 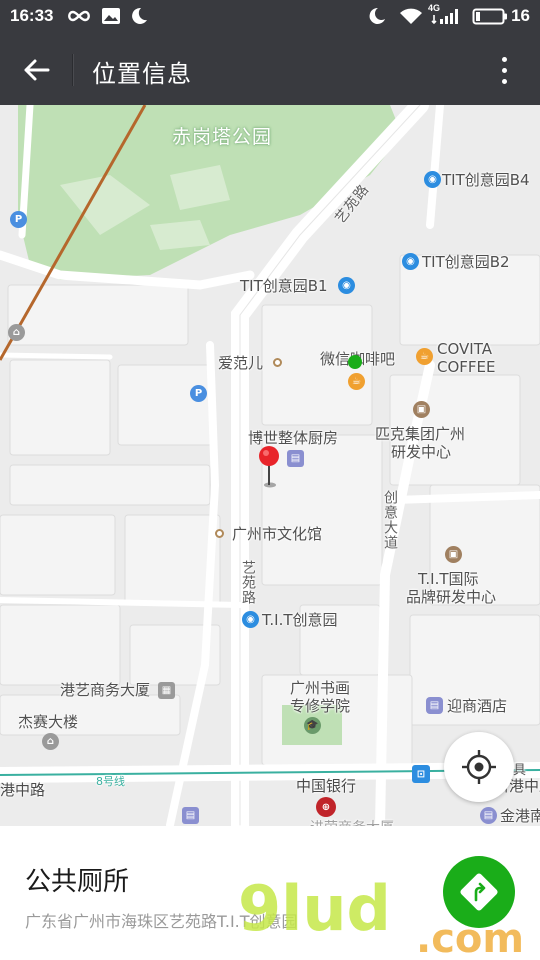 What do you see at coordinates (222, 137) in the screenshot?
I see `park-label: 赤岗塔公园` at bounding box center [222, 137].